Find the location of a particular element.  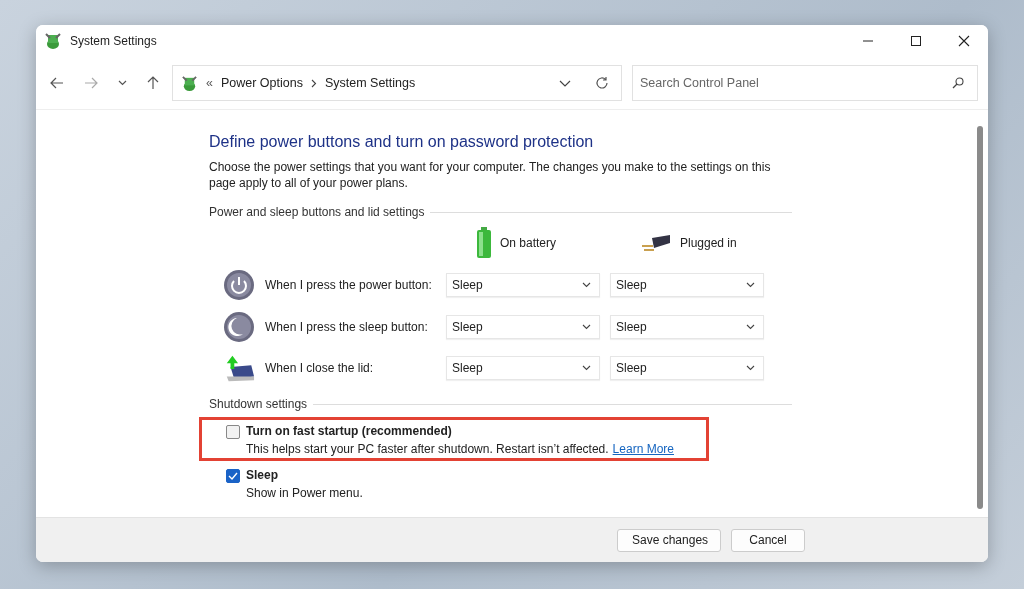

back-arrow-icon is located at coordinates (57, 83).